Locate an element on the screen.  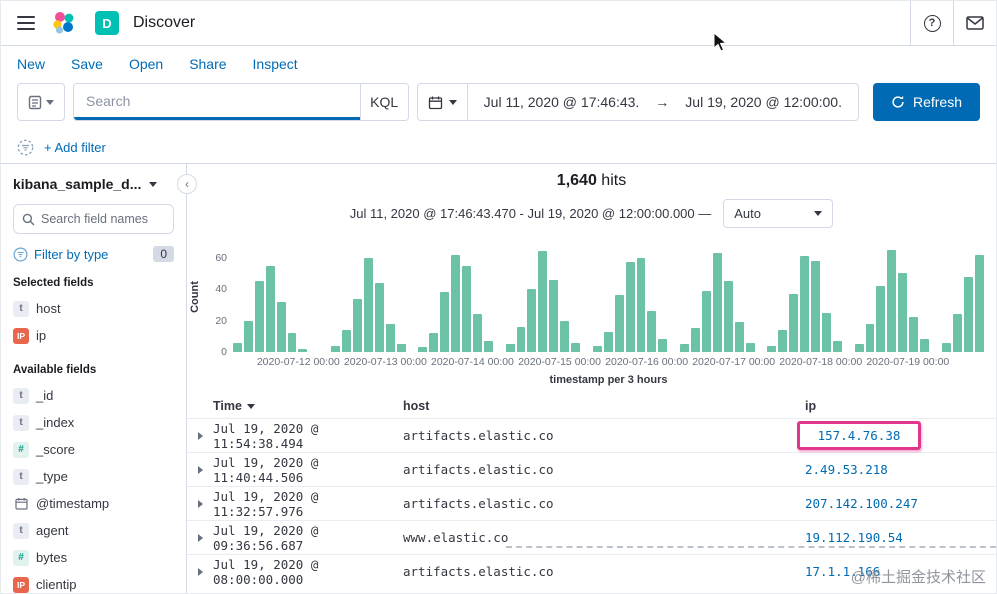
table-header-row: Time host ip is located at coordinates (591, 406).